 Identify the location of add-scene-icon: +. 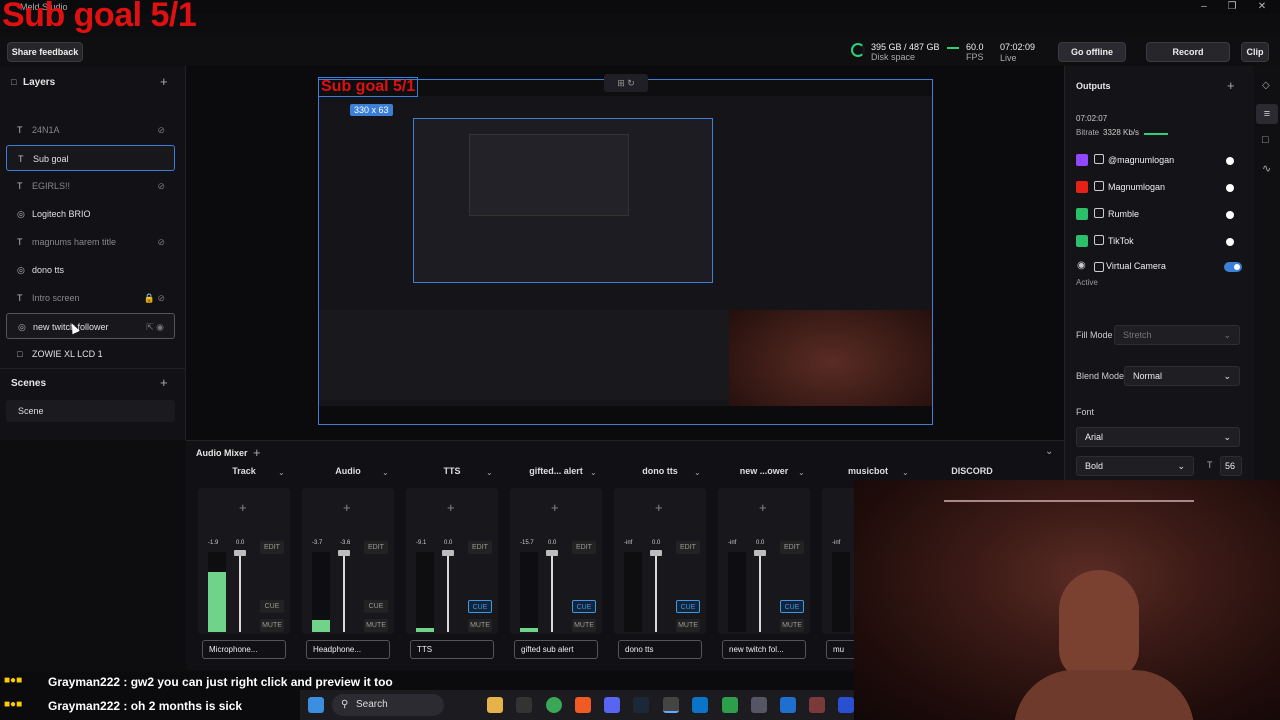
(164, 382).